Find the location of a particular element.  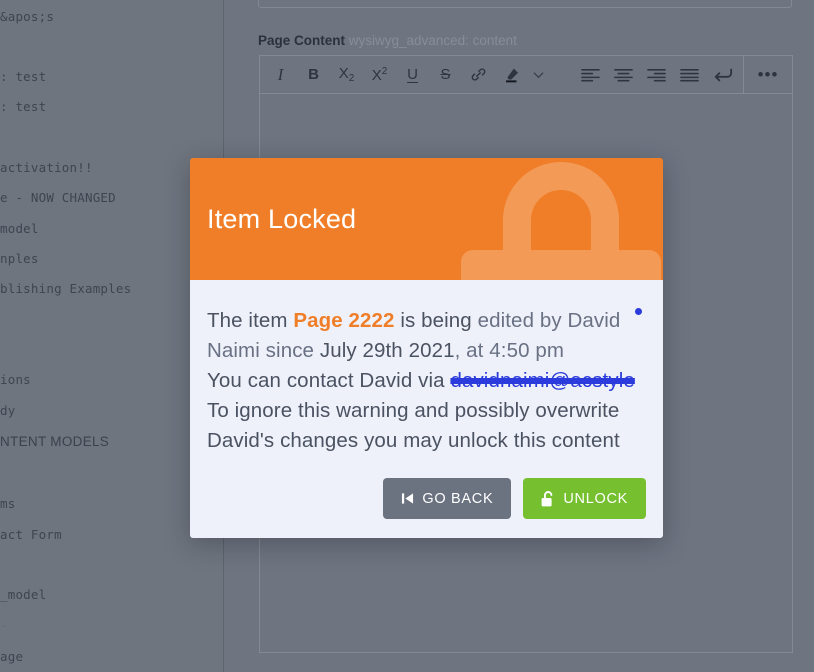

strikethrough-button: S is located at coordinates (445, 74).